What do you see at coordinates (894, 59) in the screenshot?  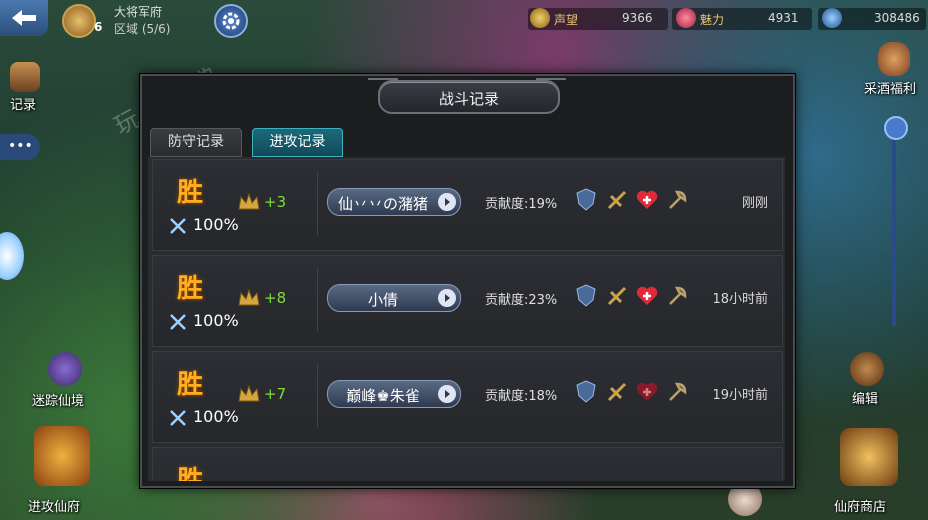 I see `wine-jar-icon` at bounding box center [894, 59].